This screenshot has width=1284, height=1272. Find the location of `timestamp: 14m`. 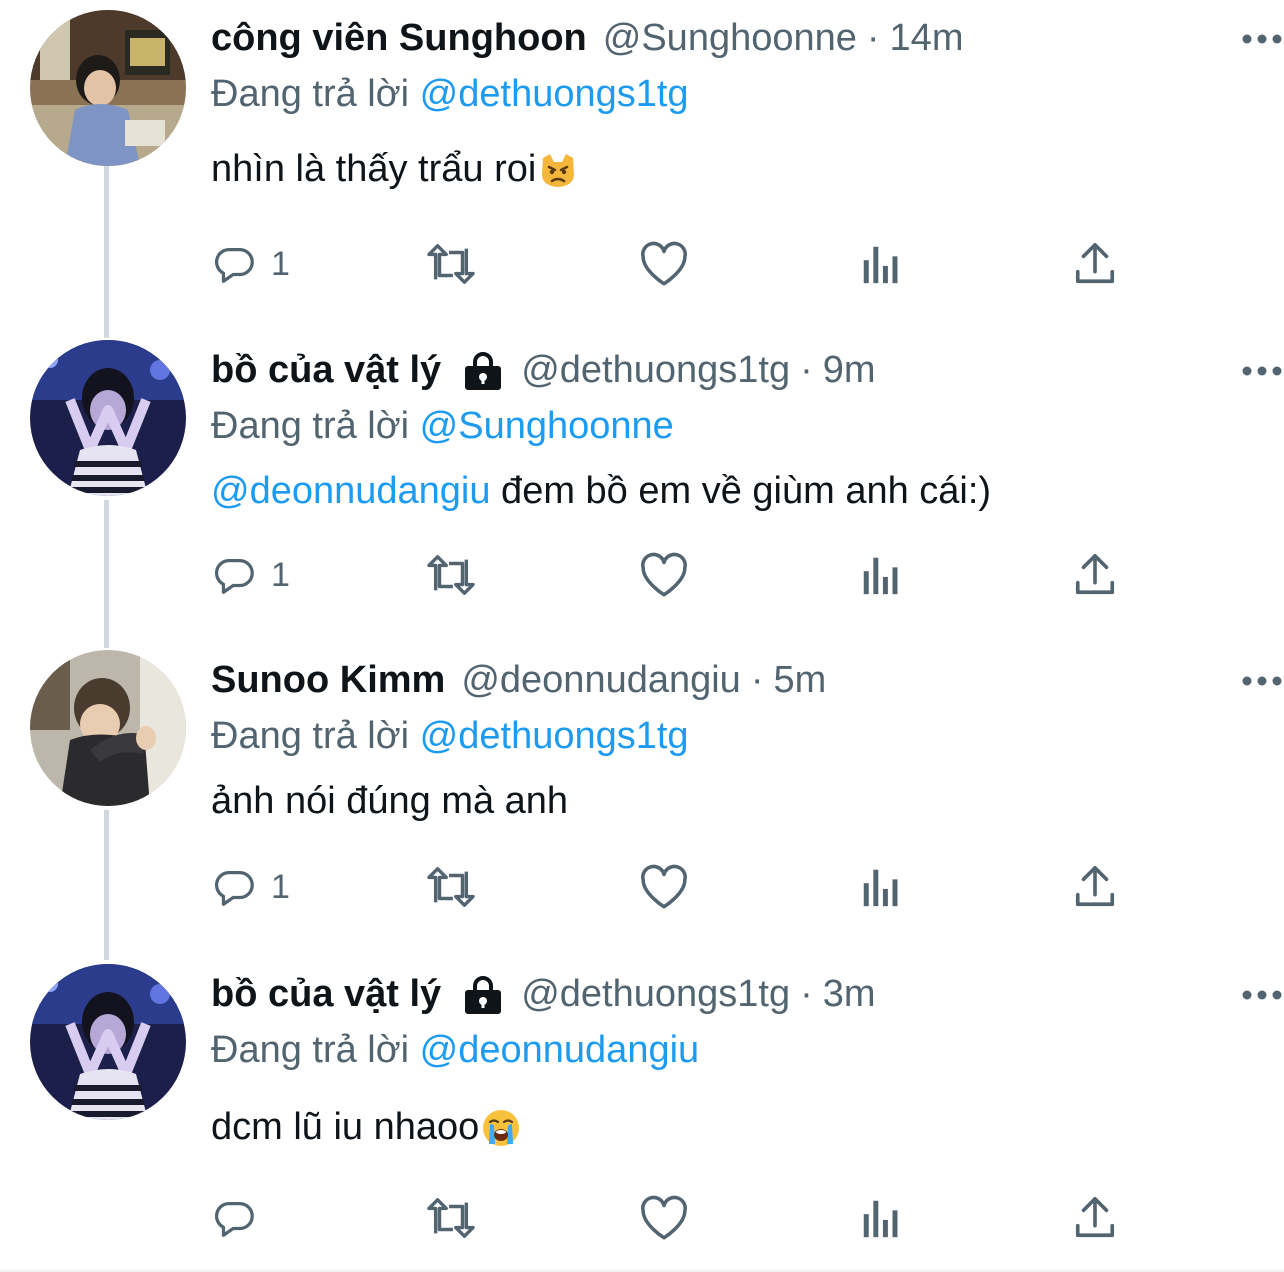

timestamp: 14m is located at coordinates (927, 38).